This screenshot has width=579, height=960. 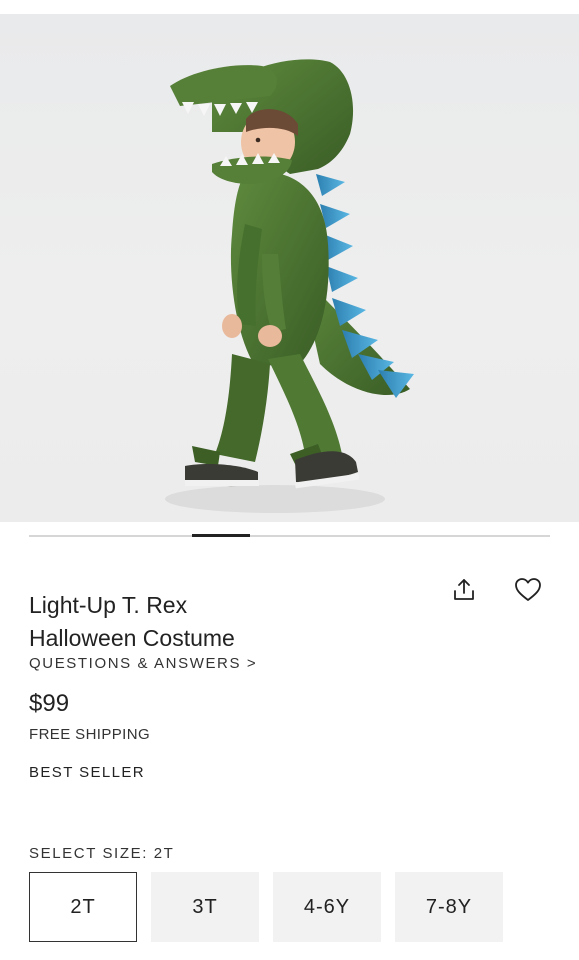 What do you see at coordinates (266, 907) in the screenshot?
I see `size-options: 2T 3T 4-6Y 7-8Y` at bounding box center [266, 907].